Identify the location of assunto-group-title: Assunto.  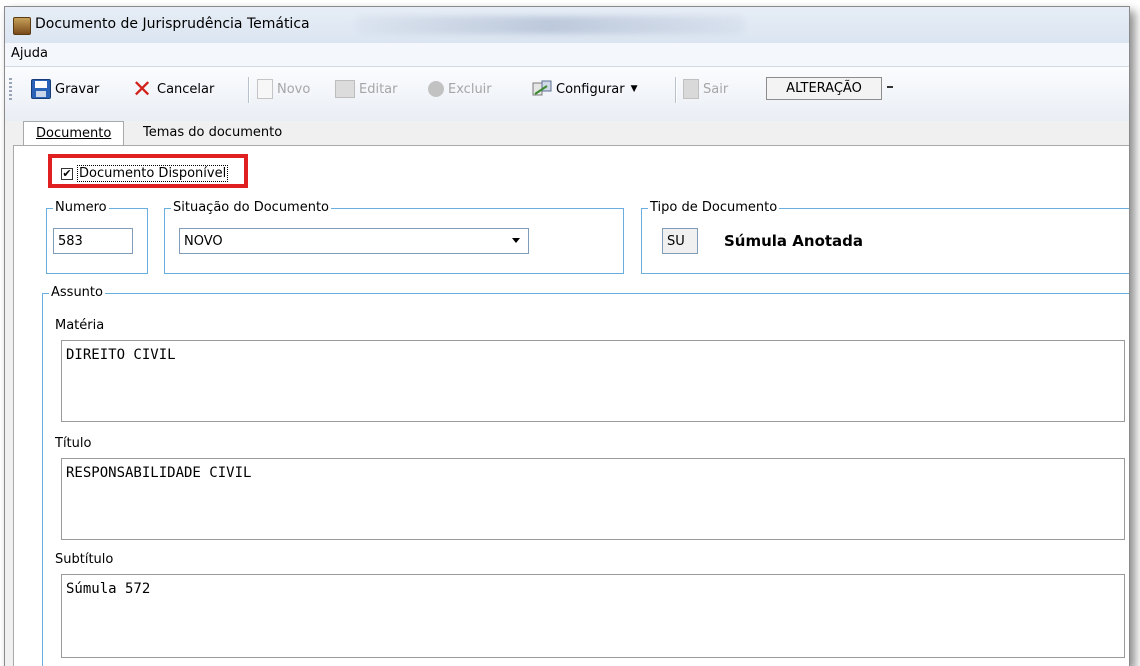
(77, 292).